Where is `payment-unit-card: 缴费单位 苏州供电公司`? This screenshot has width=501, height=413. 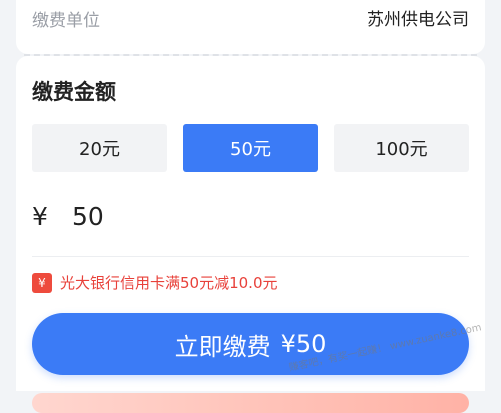 payment-unit-card: 缴费单位 苏州供电公司 is located at coordinates (250, 27).